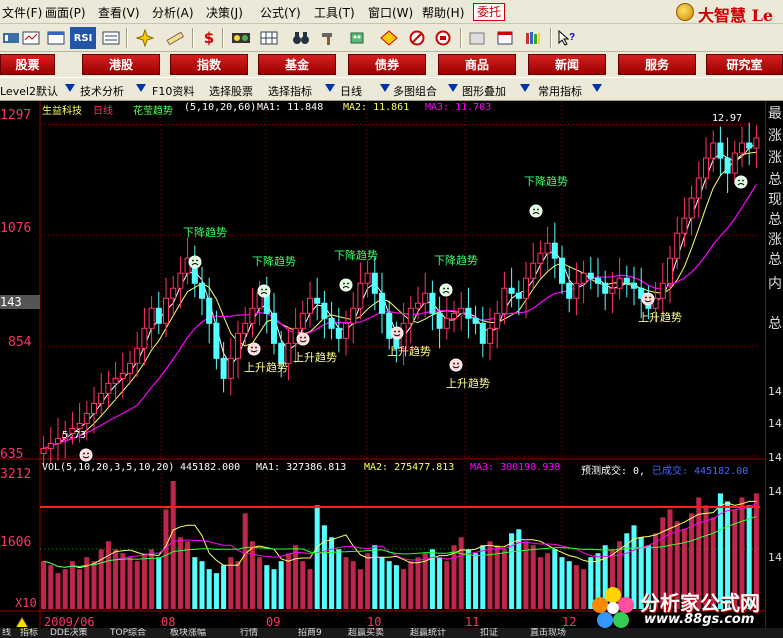 This screenshot has height=638, width=783. What do you see at coordinates (489, 12) in the screenshot?
I see `entrust-button: 委托` at bounding box center [489, 12].